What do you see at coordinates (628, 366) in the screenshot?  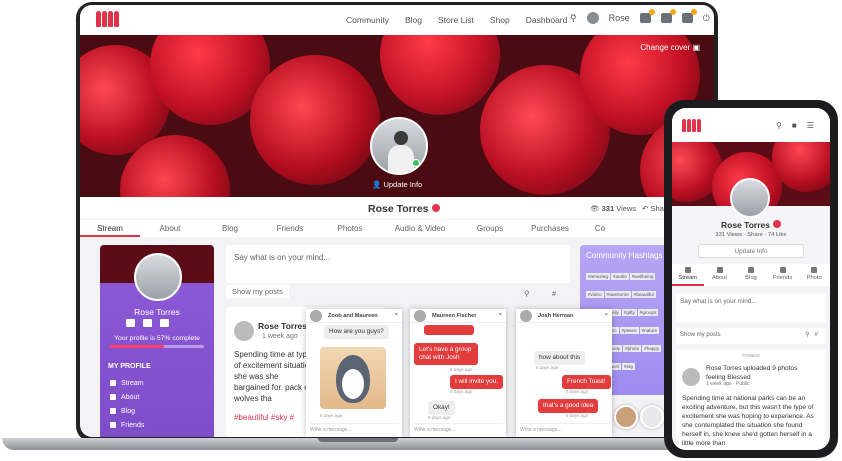 I see `hashtag-chip: #sky` at bounding box center [628, 366].